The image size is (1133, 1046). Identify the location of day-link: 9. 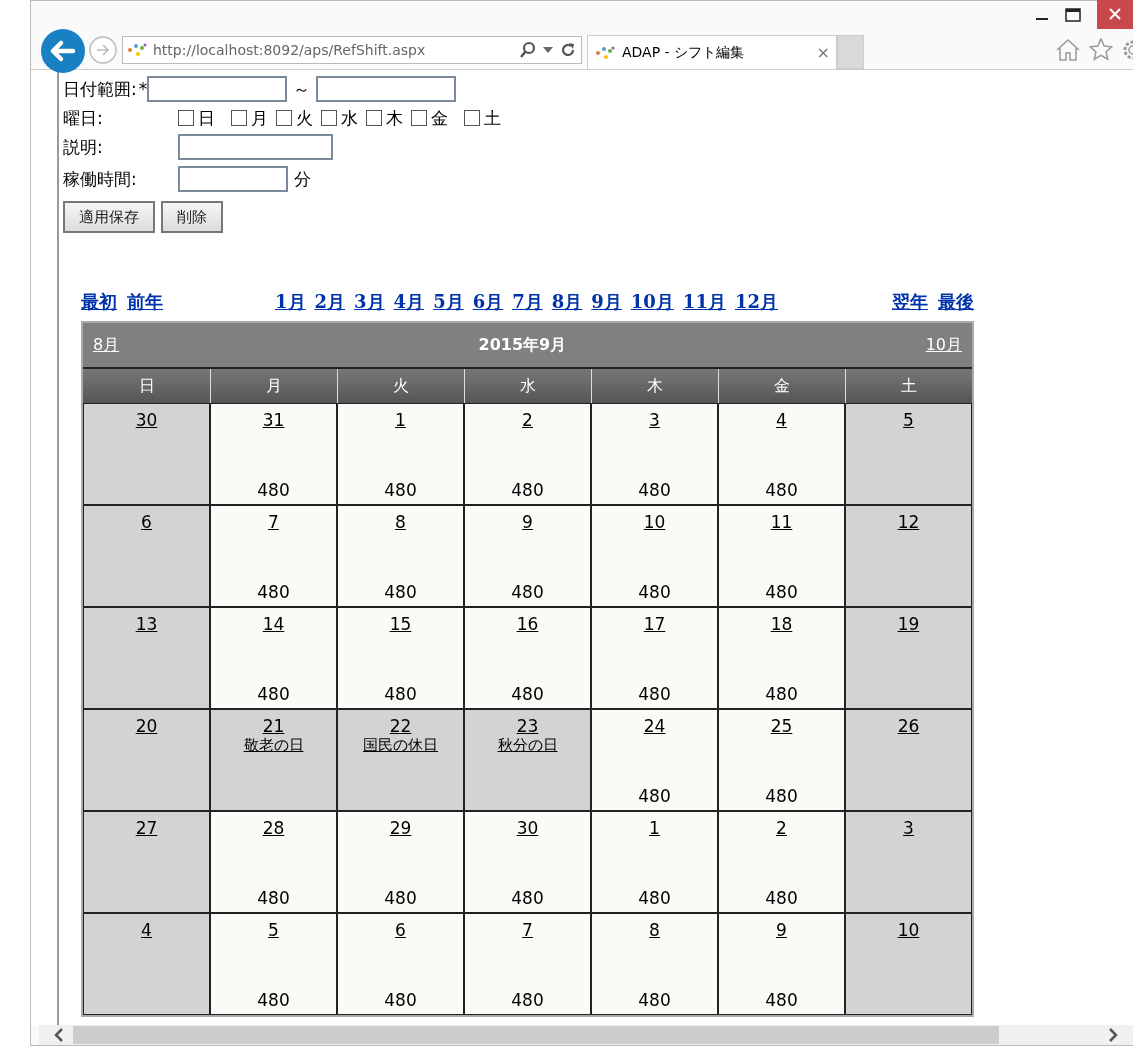
(527, 522).